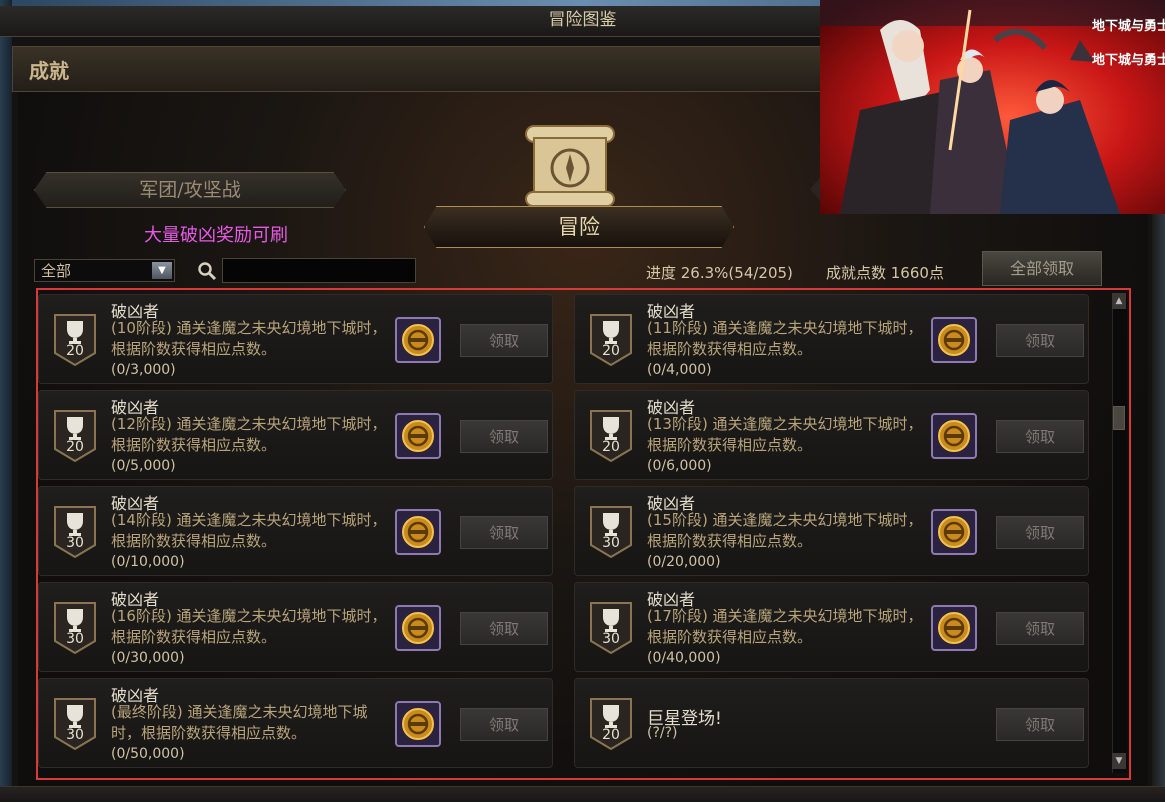 This screenshot has height=802, width=1165. What do you see at coordinates (104, 270) in the screenshot?
I see `category-filter-select: 全部 ▼` at bounding box center [104, 270].